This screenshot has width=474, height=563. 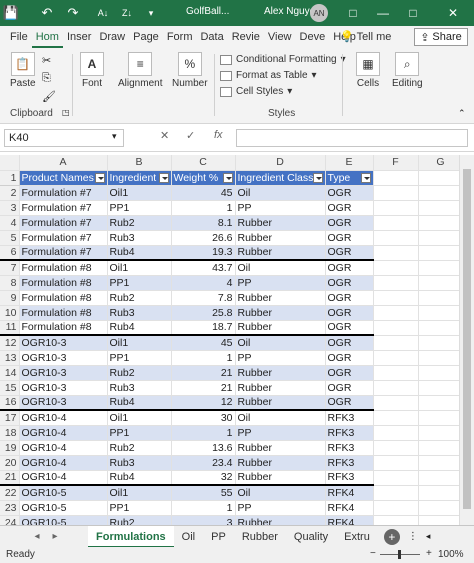 What do you see at coordinates (10, 313) in the screenshot?
I see `row-header: 10` at bounding box center [10, 313].